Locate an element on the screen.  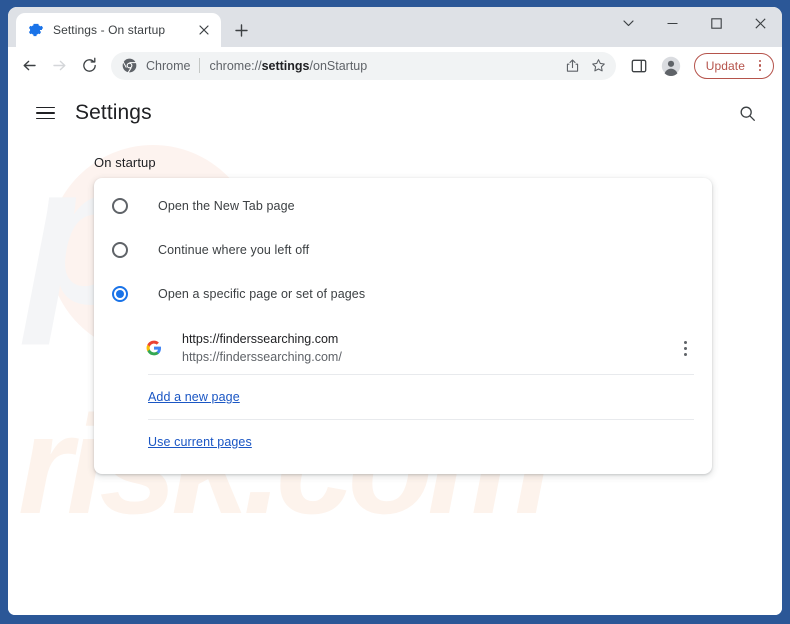
chrome-logo-icon is located at coordinates (129, 65).